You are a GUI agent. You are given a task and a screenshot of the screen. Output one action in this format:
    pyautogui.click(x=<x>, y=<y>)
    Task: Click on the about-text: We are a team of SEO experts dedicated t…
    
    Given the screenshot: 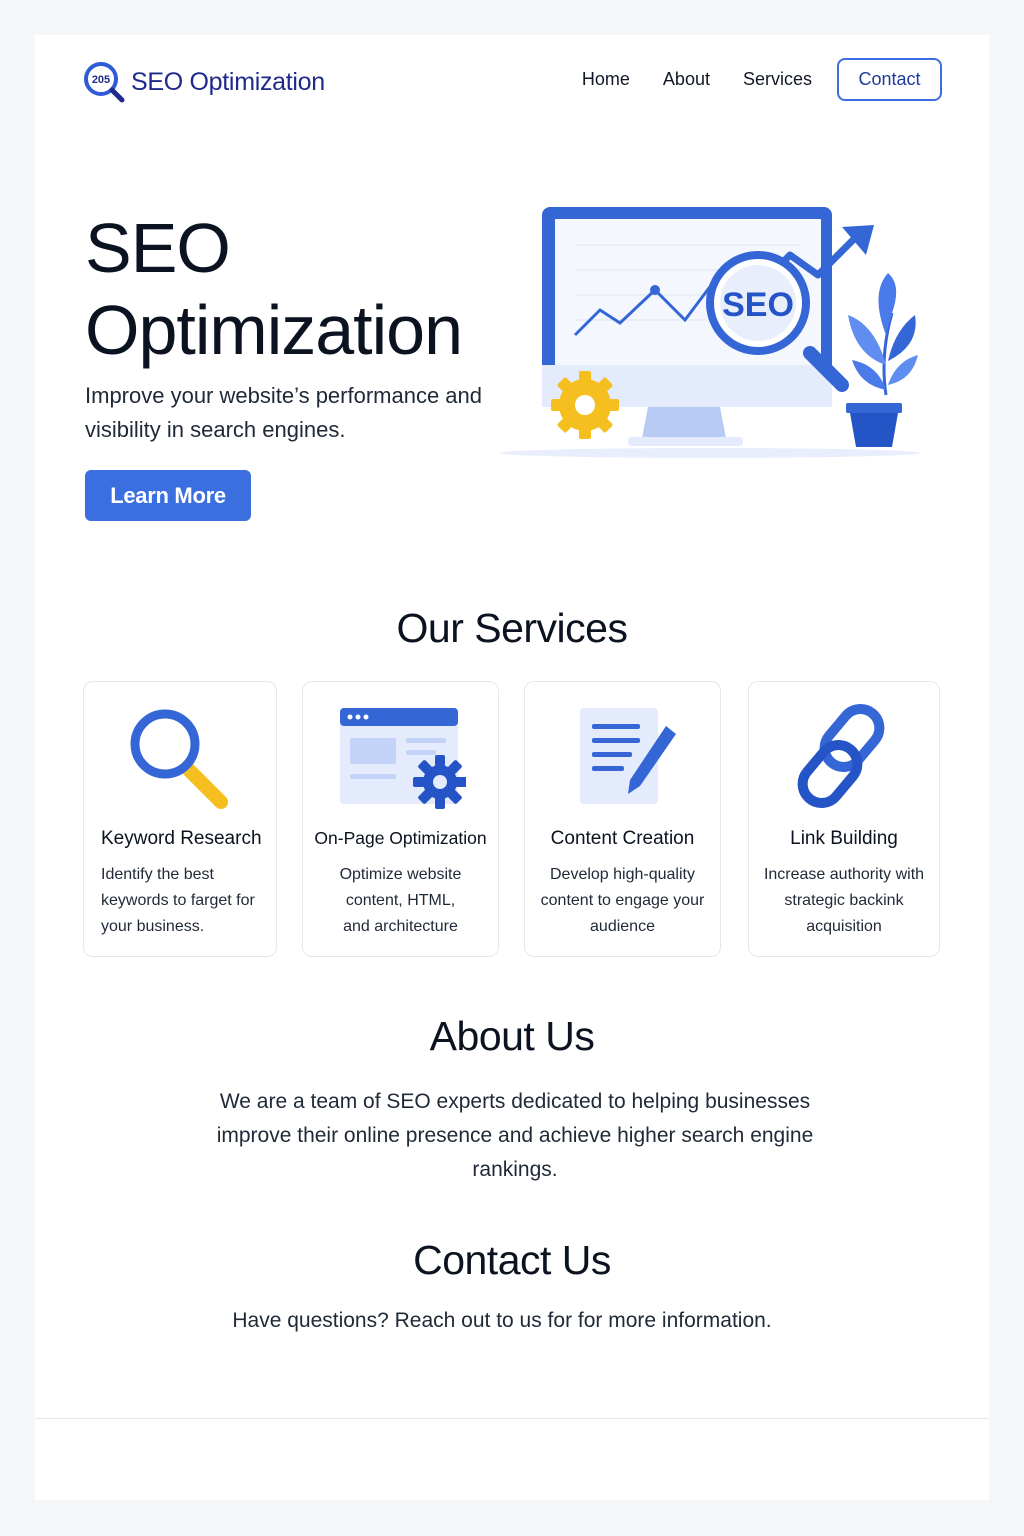 What is the action you would take?
    pyautogui.click(x=515, y=1135)
    